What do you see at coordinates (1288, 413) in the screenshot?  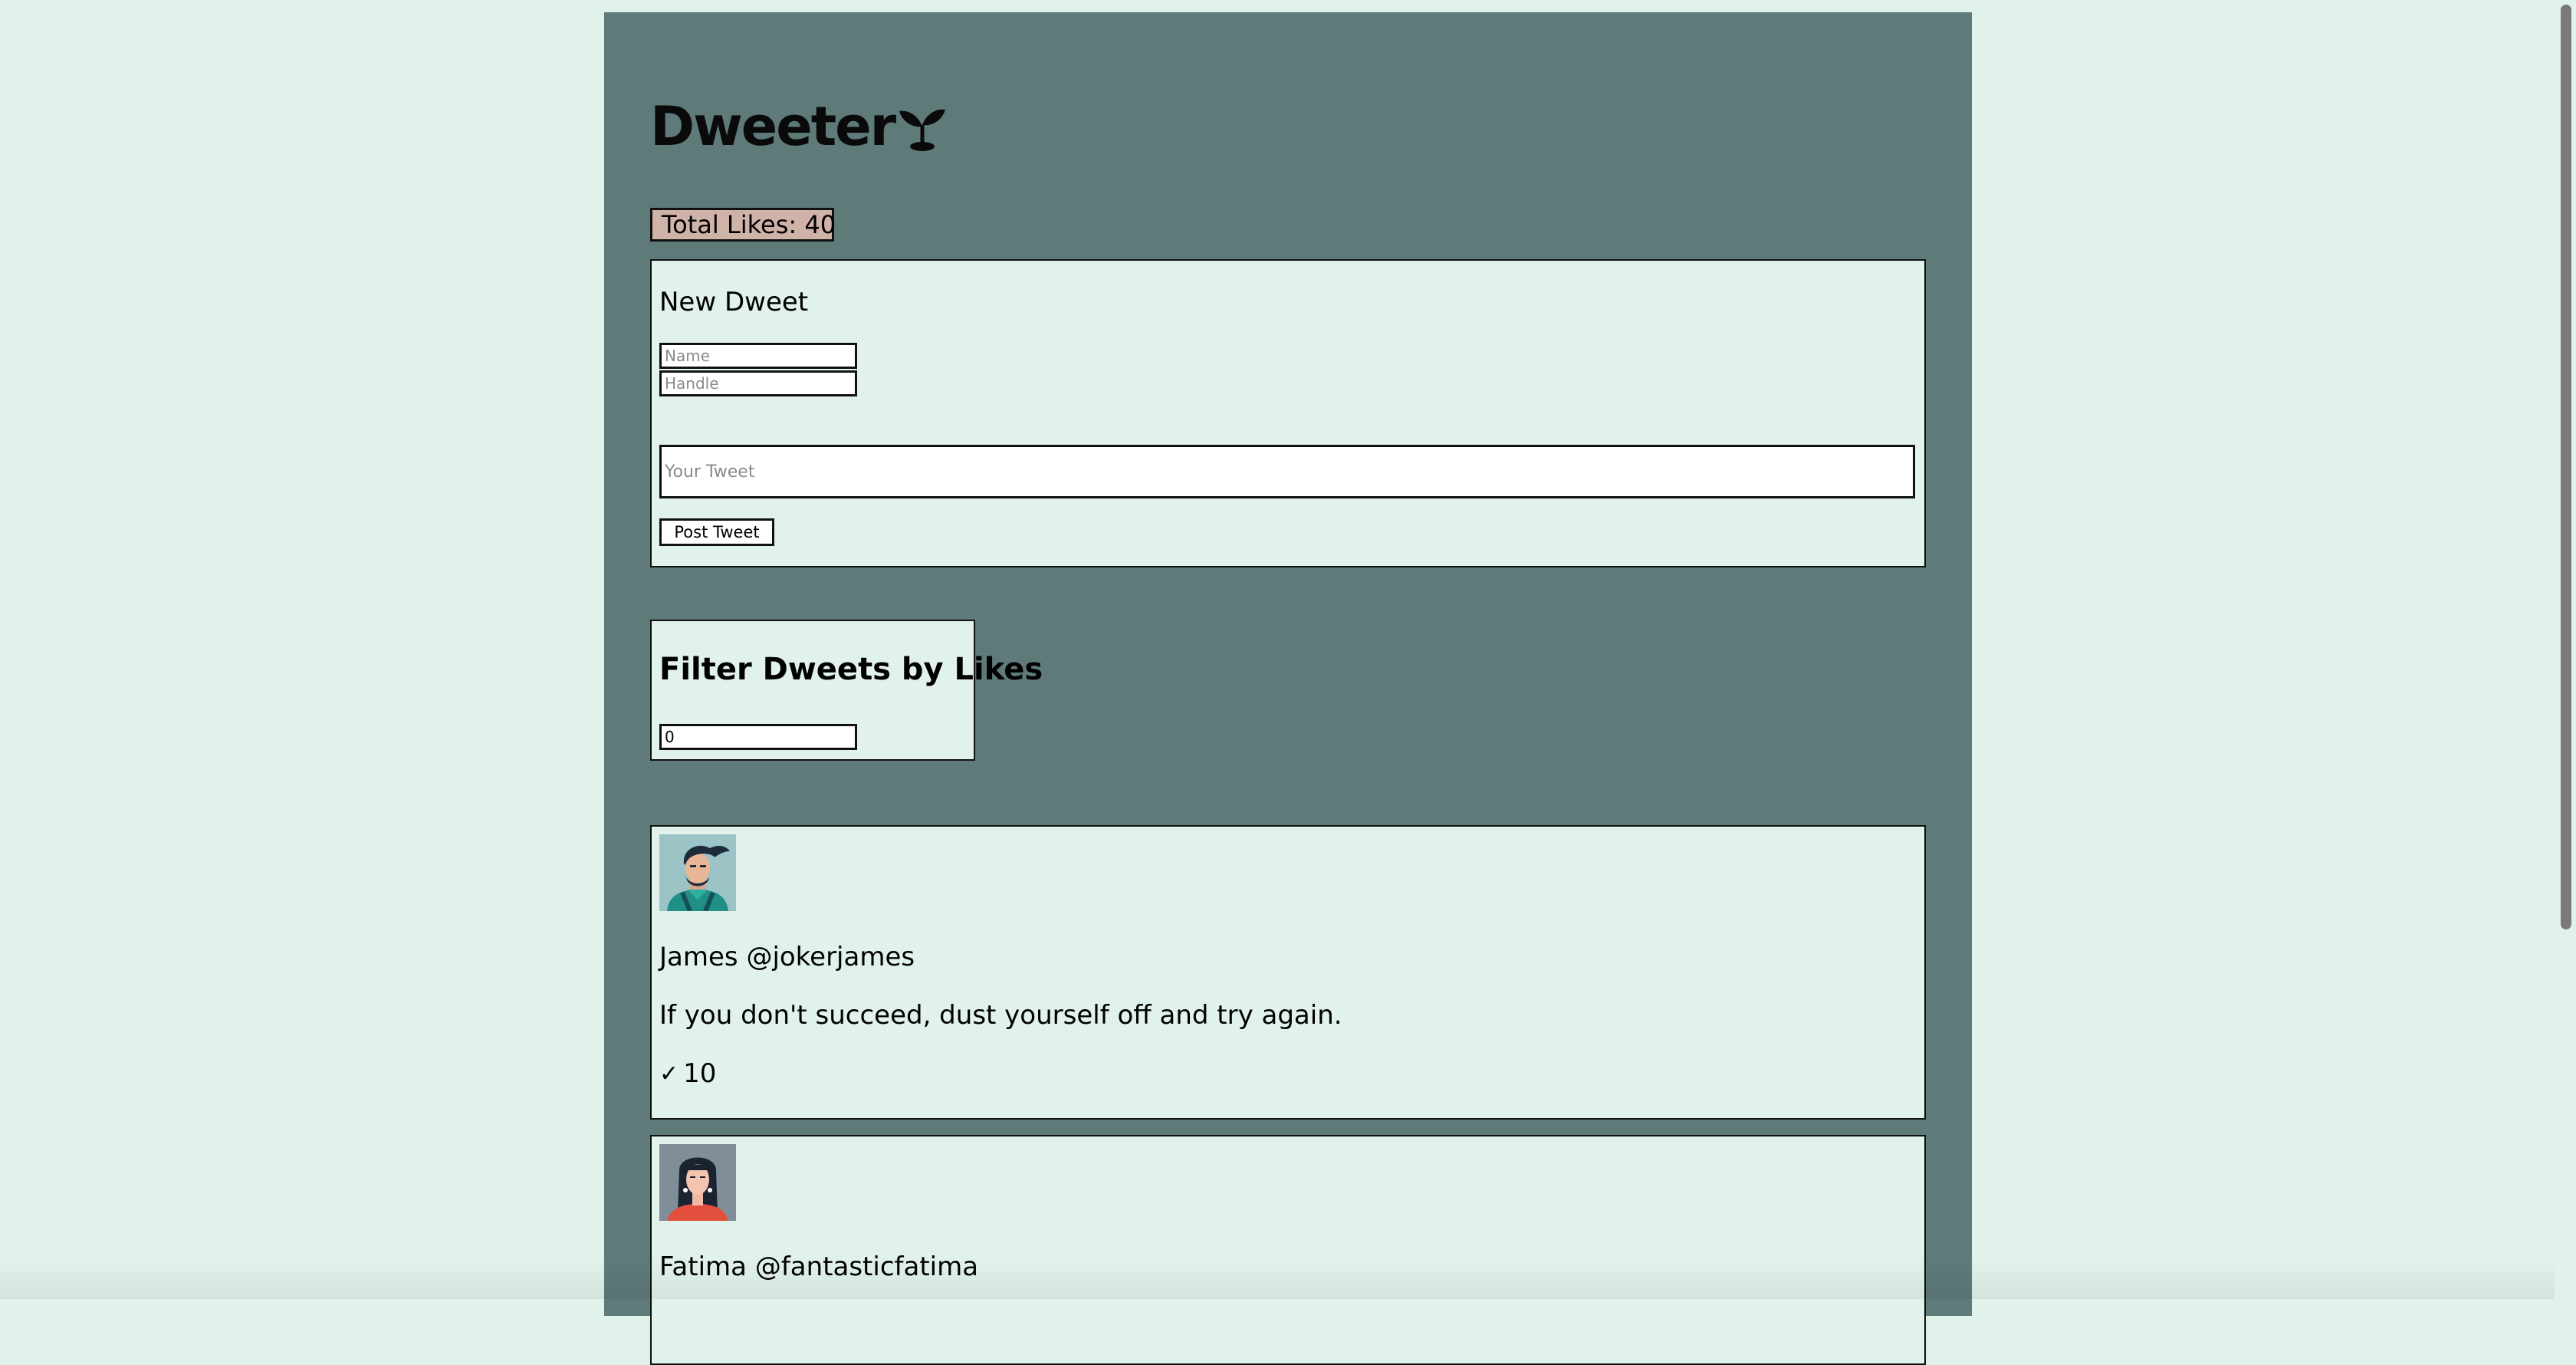 I see `new-dweet-form: New Dweet Post Tweet` at bounding box center [1288, 413].